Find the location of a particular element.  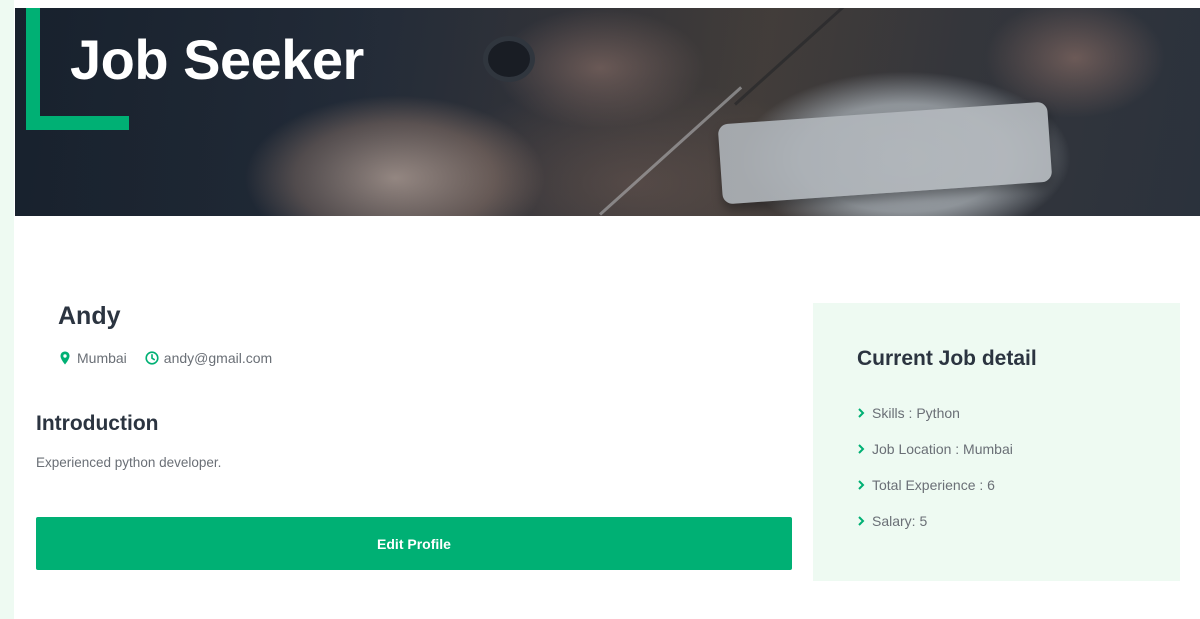

job-detail-item-label: Skills : Python is located at coordinates (916, 413).